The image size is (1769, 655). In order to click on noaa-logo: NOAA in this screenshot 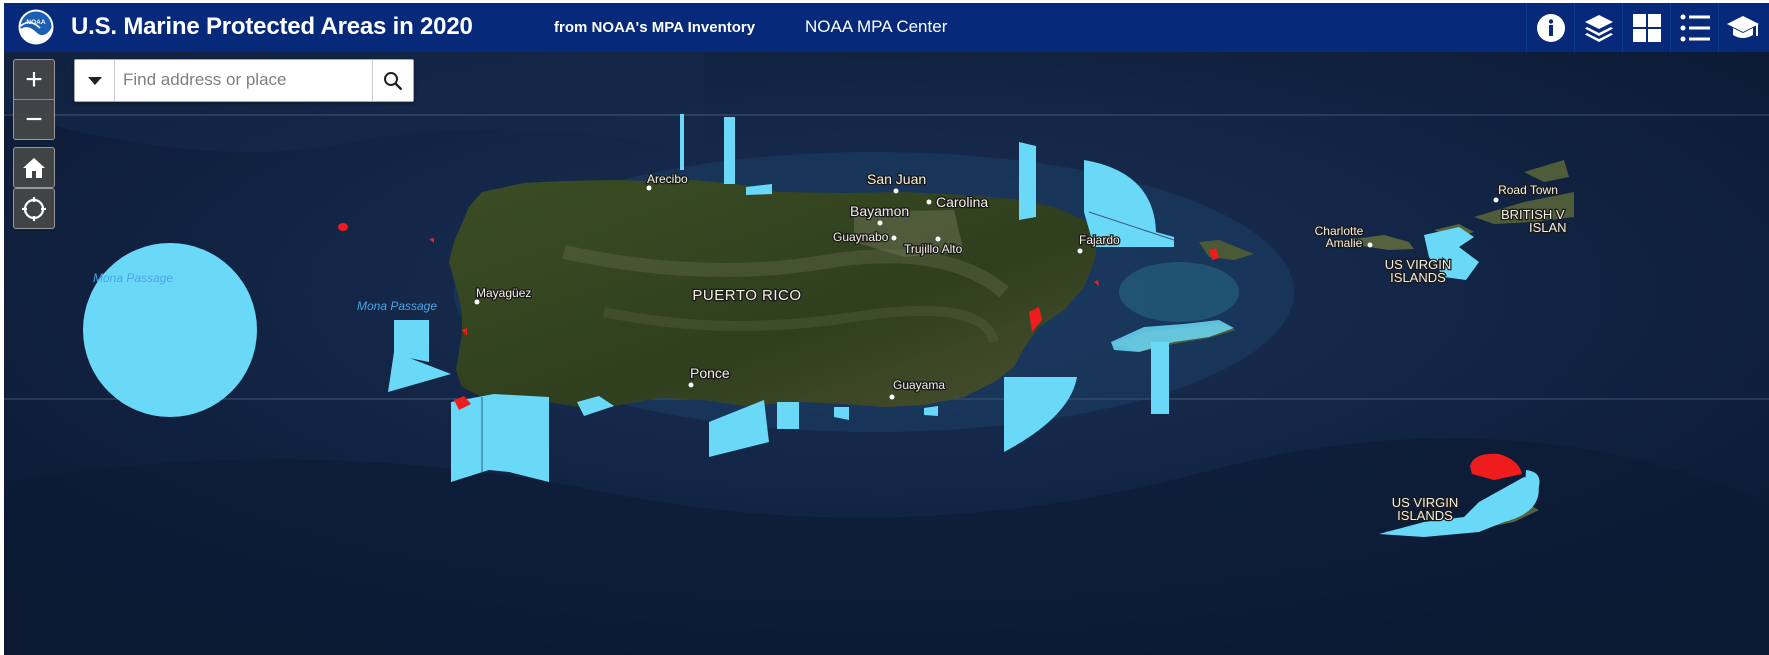, I will do `click(36, 27)`.